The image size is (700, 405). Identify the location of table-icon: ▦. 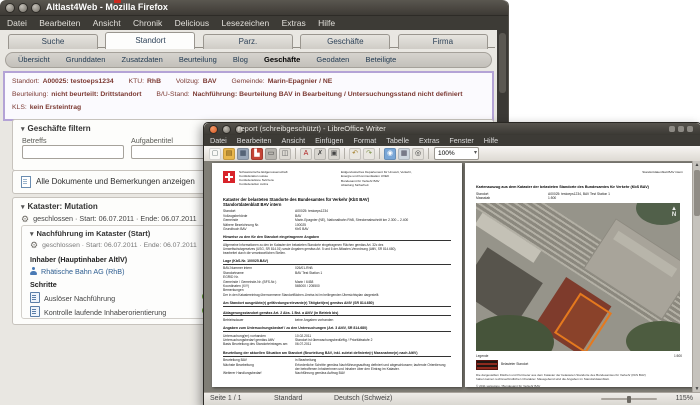
(404, 154).